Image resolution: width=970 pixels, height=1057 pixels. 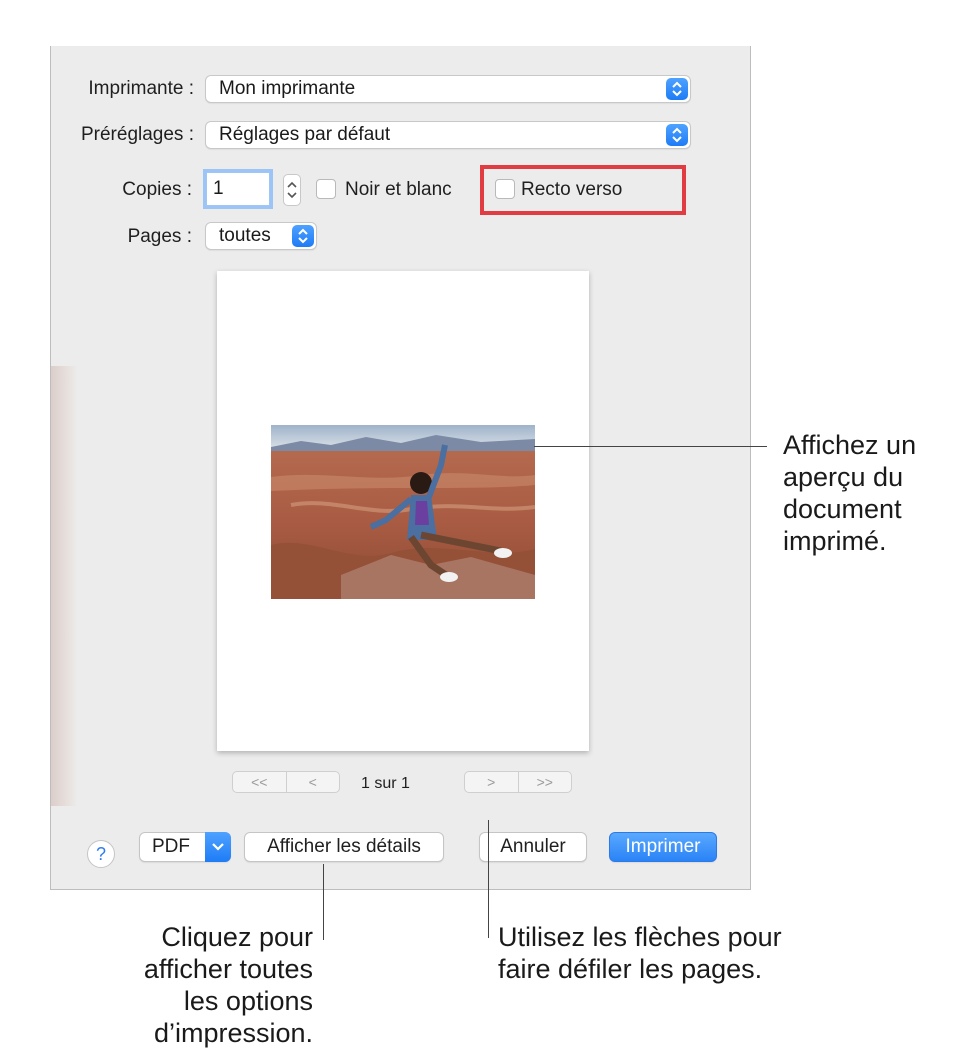 I want to click on pages-value: toutes, so click(x=245, y=235).